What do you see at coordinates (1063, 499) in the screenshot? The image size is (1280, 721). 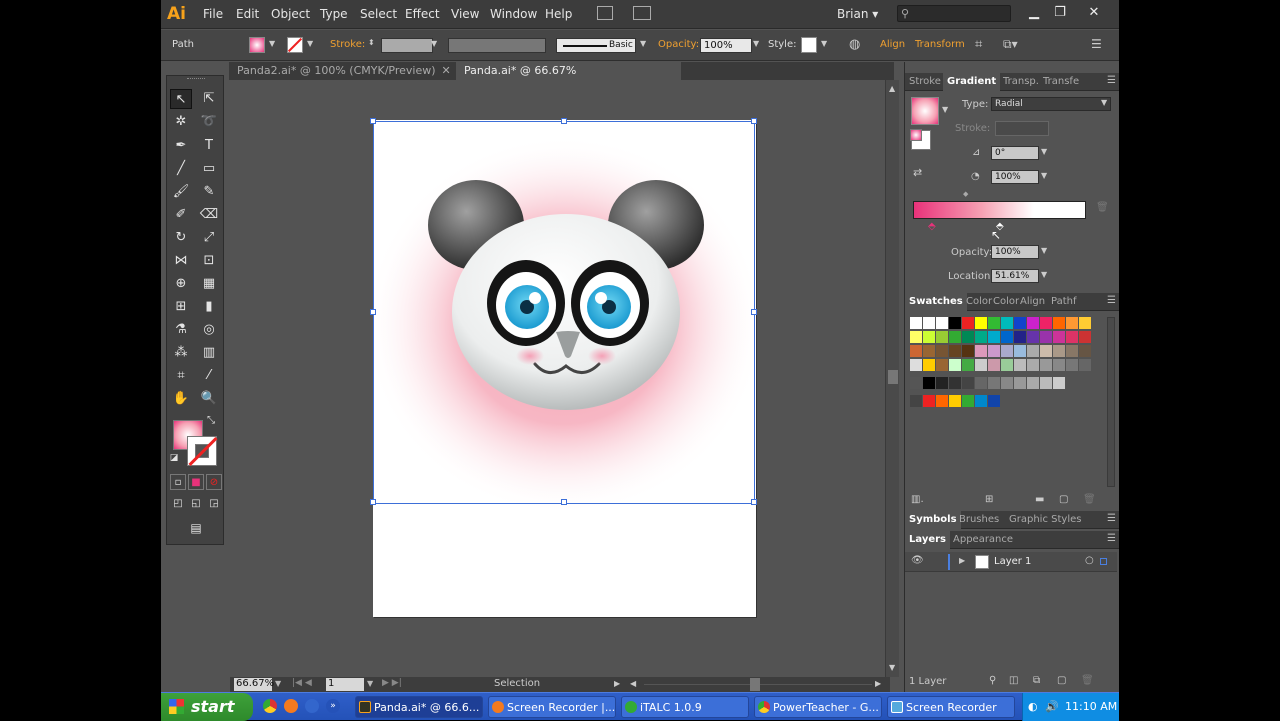 I see `new-swatch-icon: ▢` at bounding box center [1063, 499].